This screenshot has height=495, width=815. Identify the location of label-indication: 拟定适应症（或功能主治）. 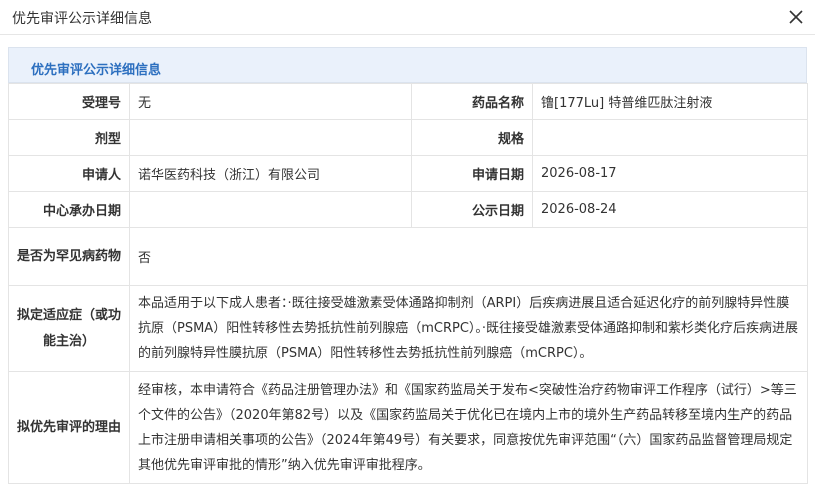
(69, 328).